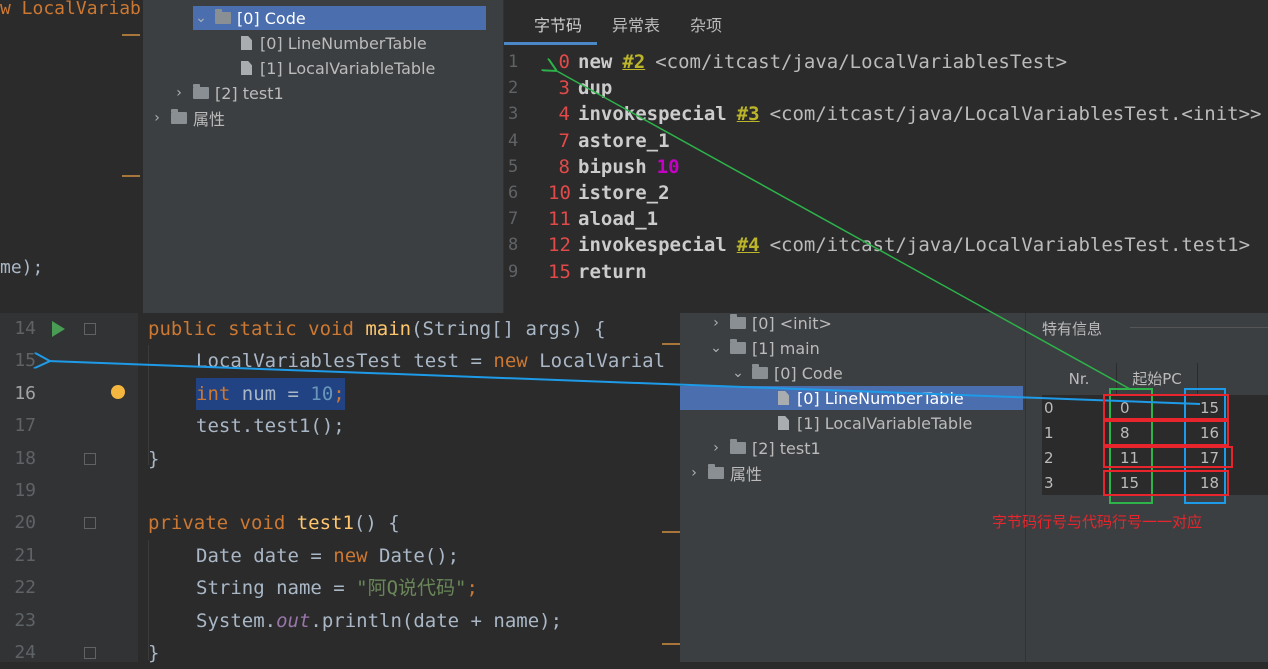  What do you see at coordinates (671, 644) in the screenshot?
I see `gutter-marker` at bounding box center [671, 644].